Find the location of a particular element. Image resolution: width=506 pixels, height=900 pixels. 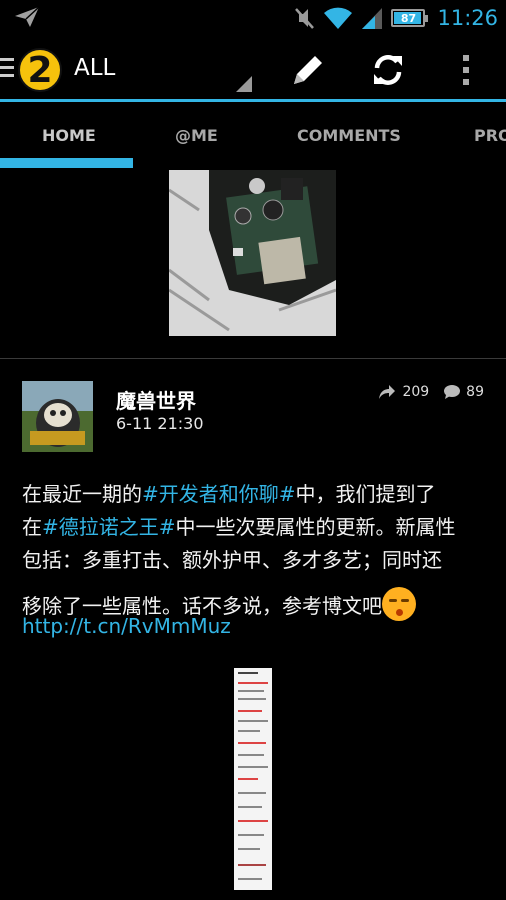

post-text-segment: 包括：多重打击、额外护甲、多才多艺；同时还 is located at coordinates (232, 560).